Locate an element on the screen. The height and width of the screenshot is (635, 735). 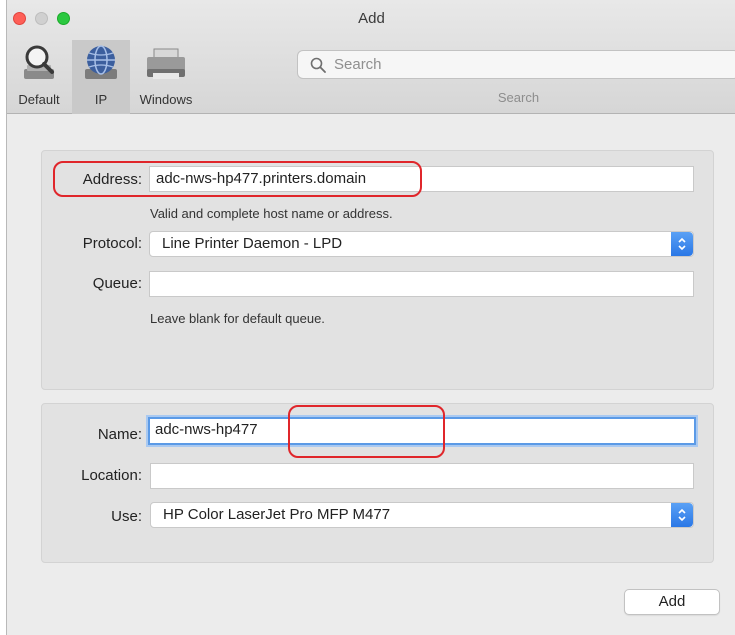
queue-label: Queue: is located at coordinates (117, 283).